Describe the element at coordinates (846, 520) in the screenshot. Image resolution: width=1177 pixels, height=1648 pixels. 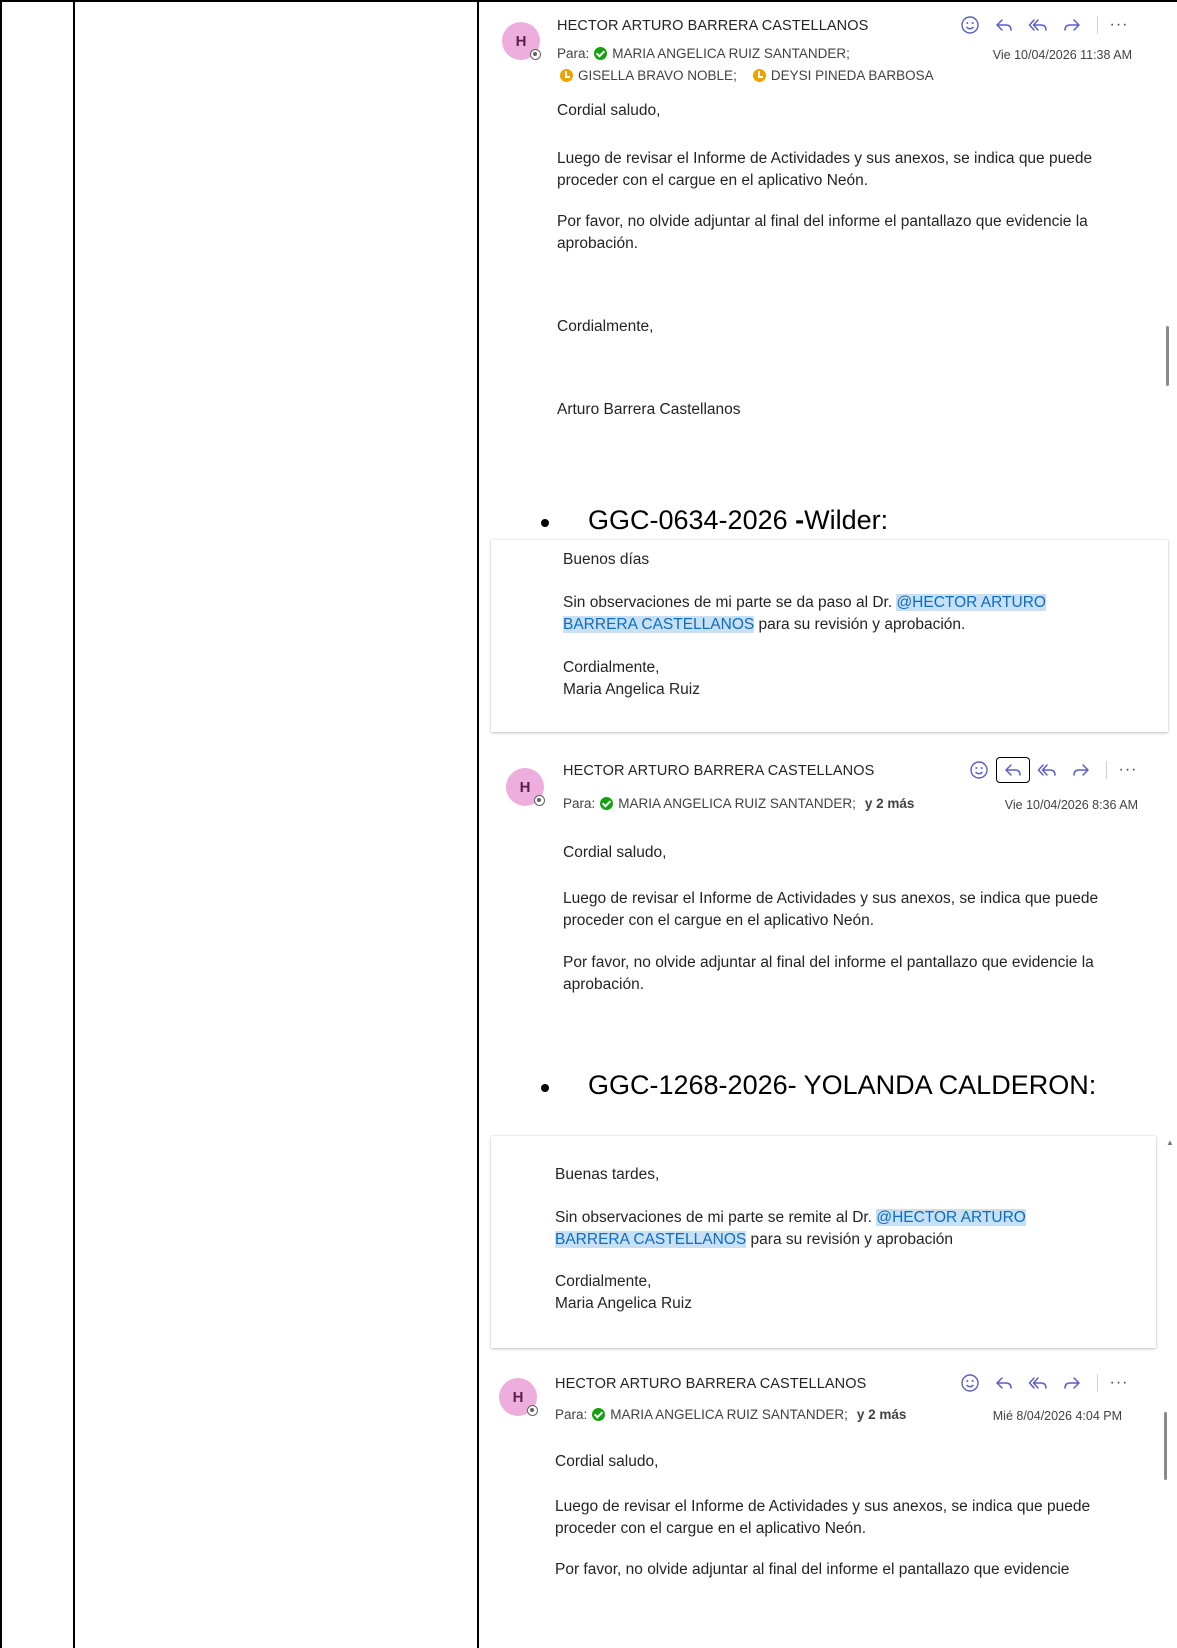
I see `case-name: Wilder:` at that location.